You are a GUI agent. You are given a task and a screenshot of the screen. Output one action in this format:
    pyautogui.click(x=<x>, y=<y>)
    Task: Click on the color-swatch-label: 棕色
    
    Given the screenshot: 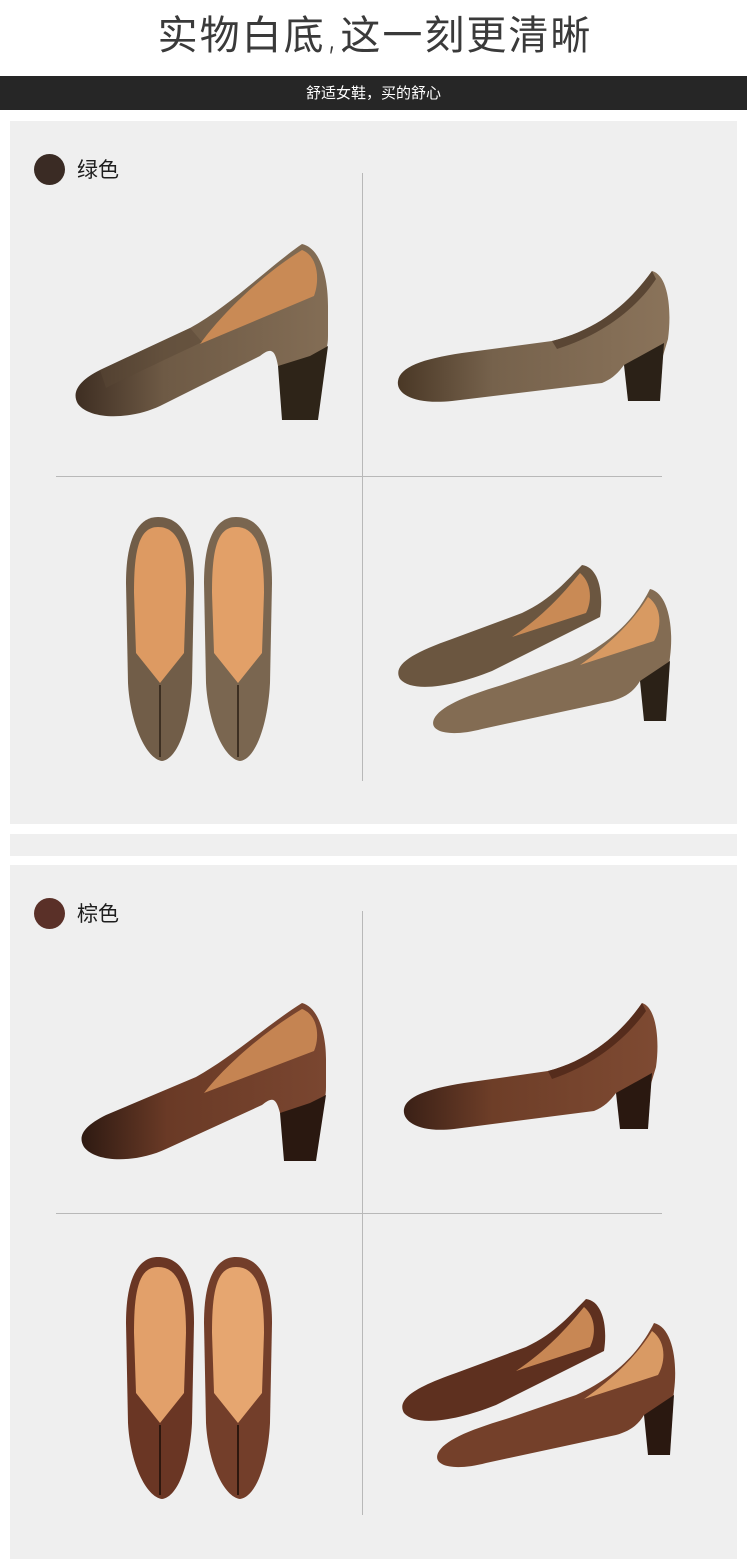 What is the action you would take?
    pyautogui.click(x=98, y=914)
    